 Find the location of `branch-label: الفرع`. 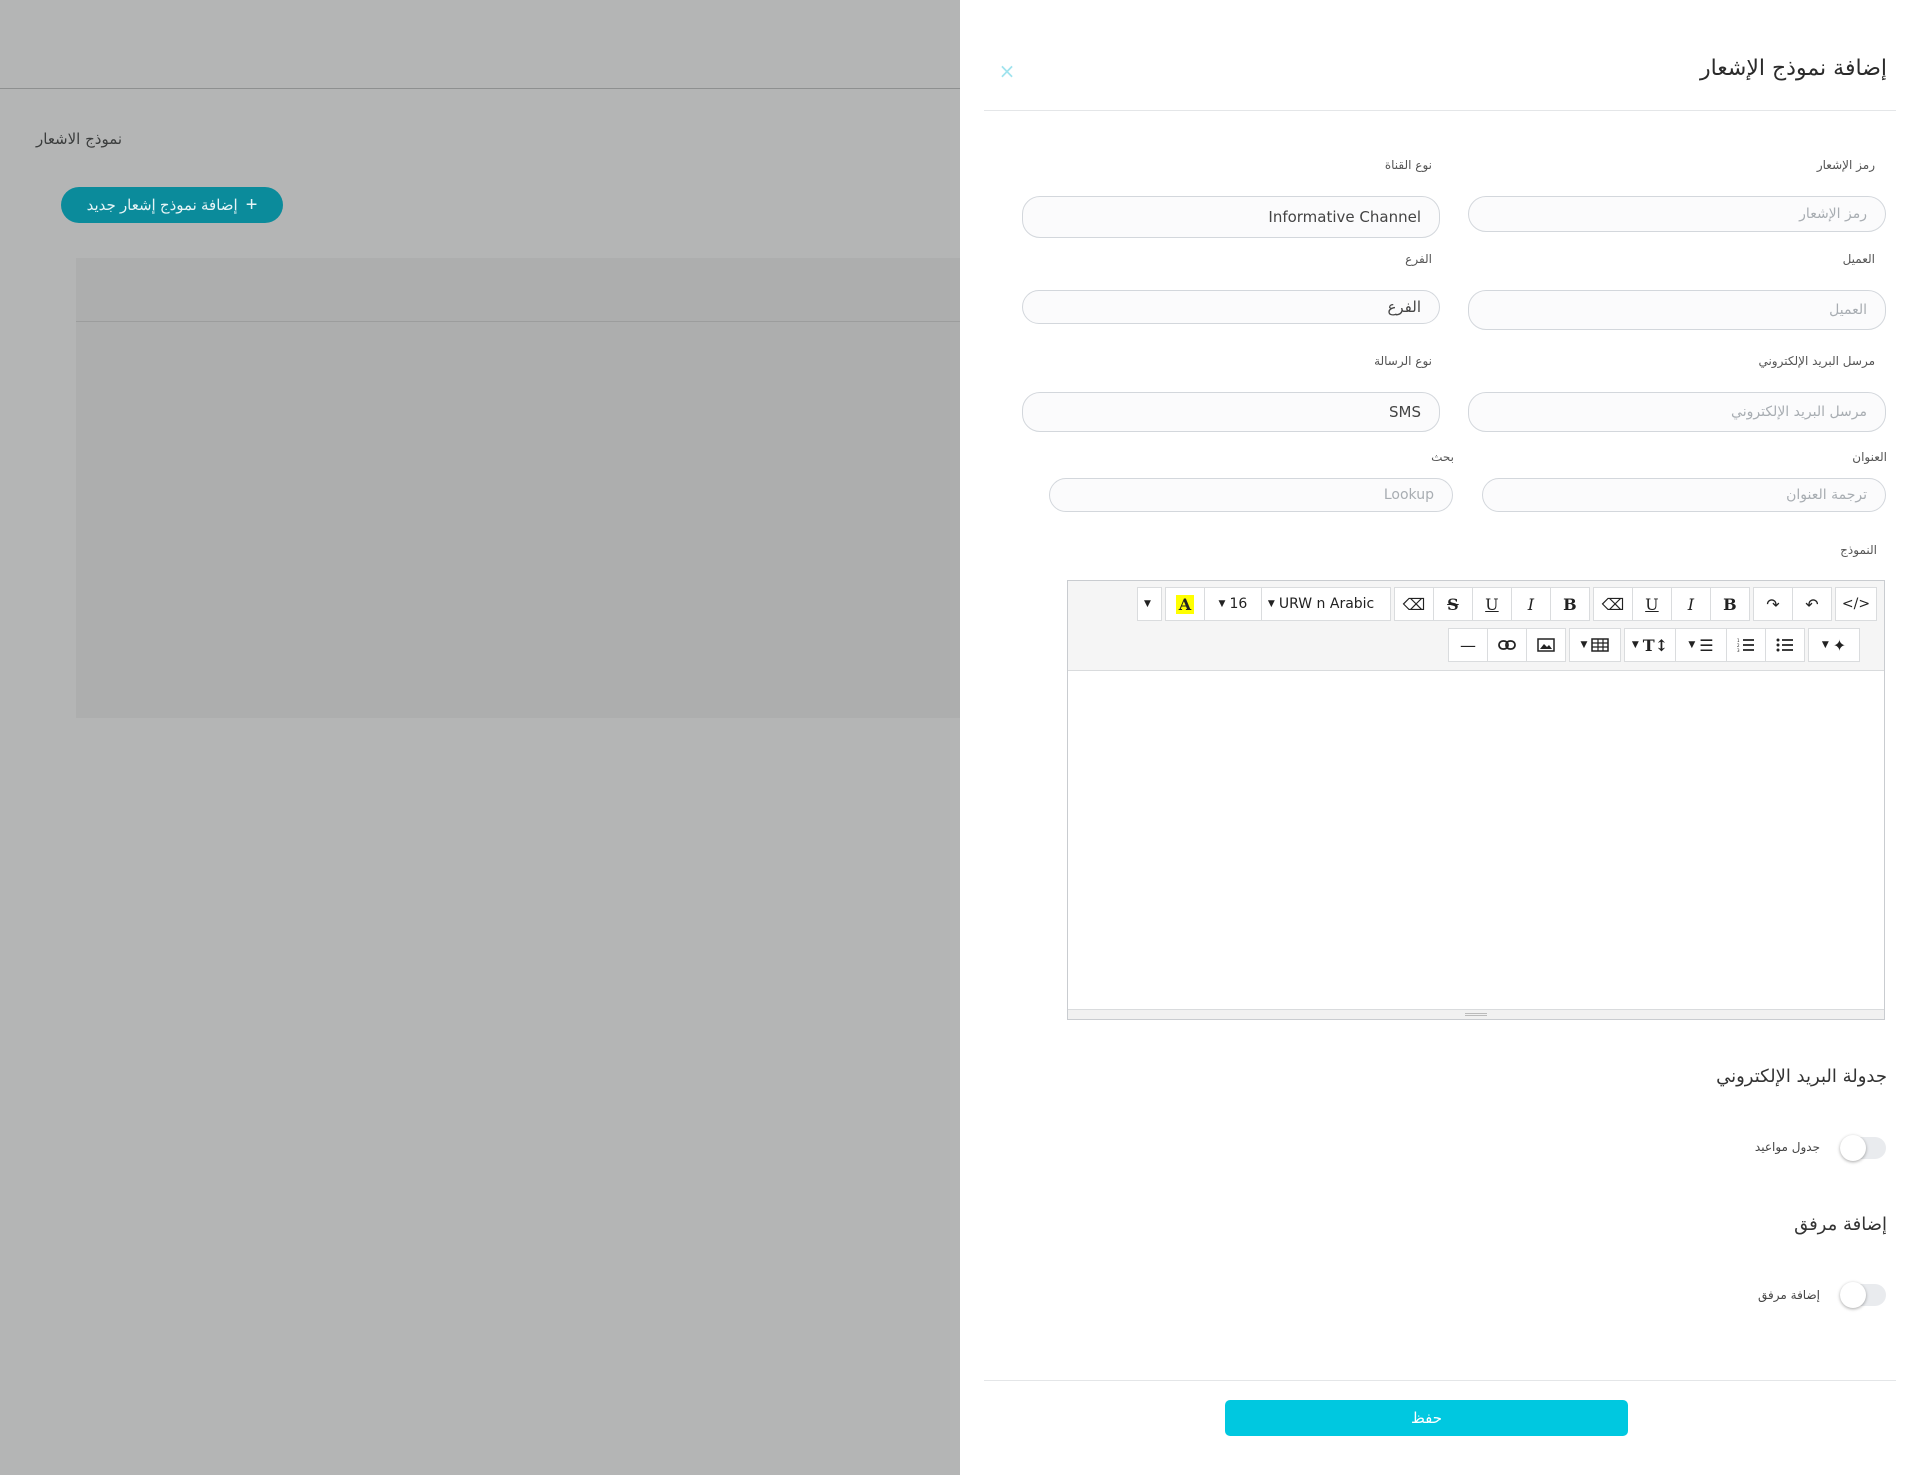

branch-label: الفرع is located at coordinates (1418, 259).